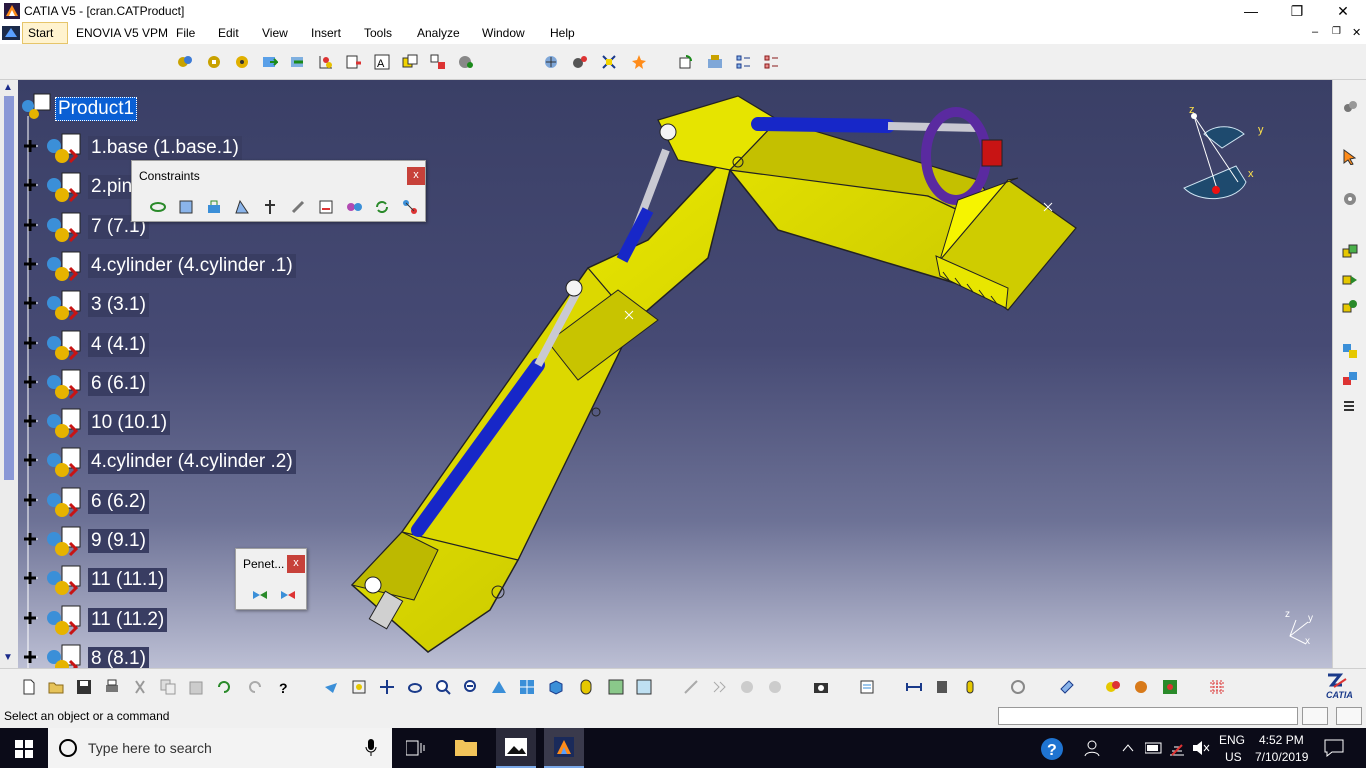 The width and height of the screenshot is (1366, 768). I want to click on multi-instantiation-button, so click(438, 62).